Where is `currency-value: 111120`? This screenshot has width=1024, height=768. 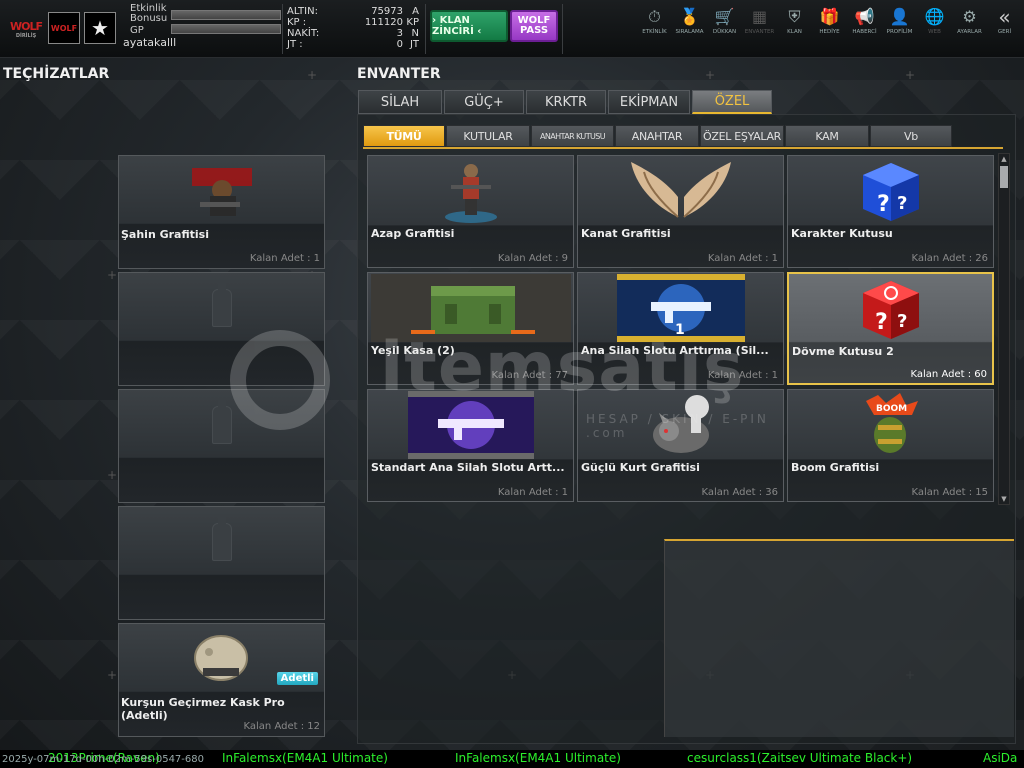
currency-value: 111120 is located at coordinates (383, 22).